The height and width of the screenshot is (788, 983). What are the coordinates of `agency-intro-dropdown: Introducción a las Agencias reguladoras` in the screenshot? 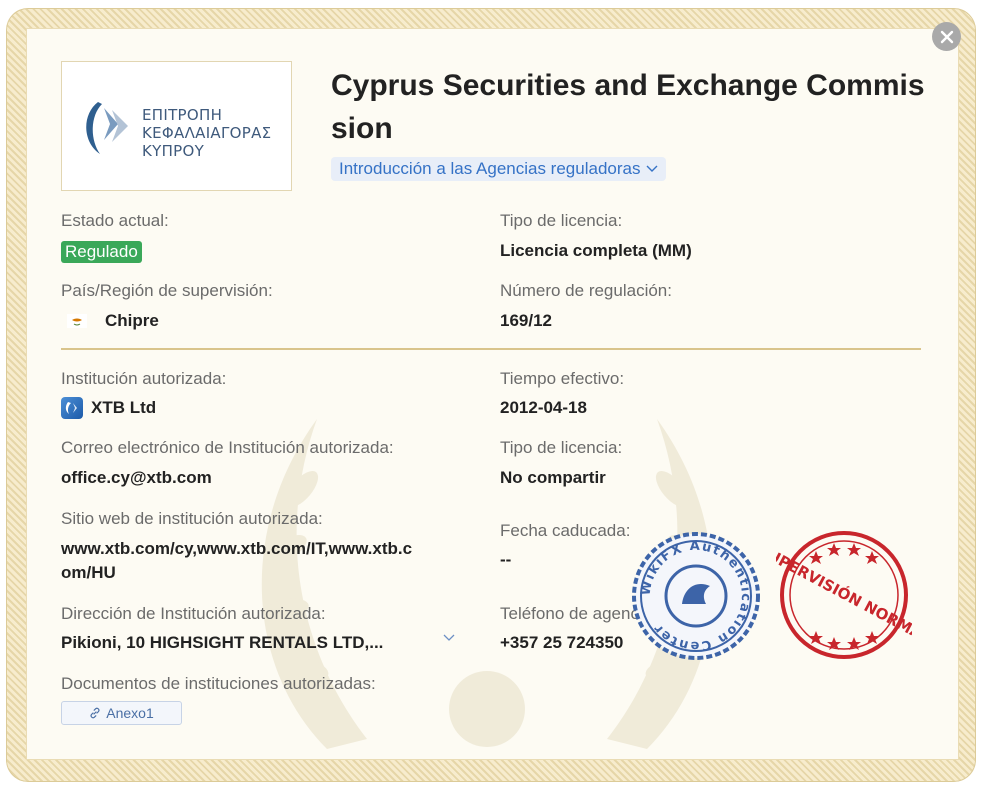 It's located at (499, 169).